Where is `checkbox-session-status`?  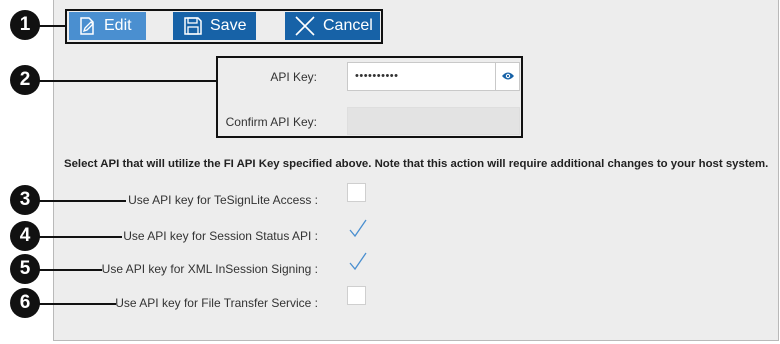
checkbox-session-status is located at coordinates (358, 229).